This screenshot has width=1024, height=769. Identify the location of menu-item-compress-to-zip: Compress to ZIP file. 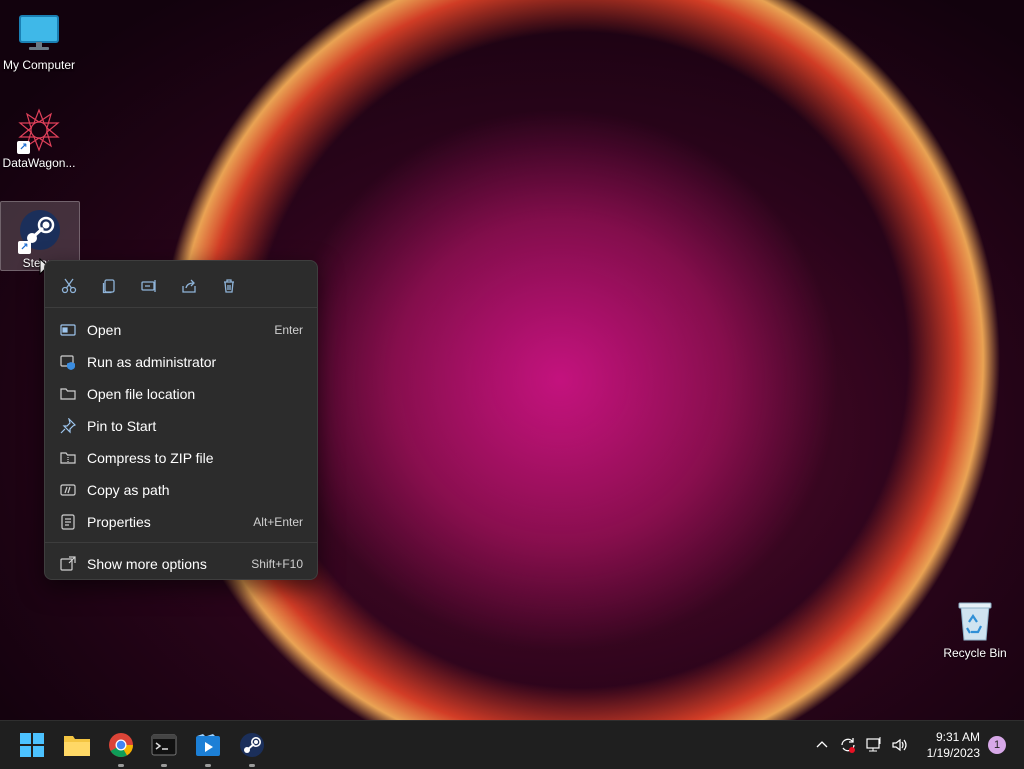
(181, 458).